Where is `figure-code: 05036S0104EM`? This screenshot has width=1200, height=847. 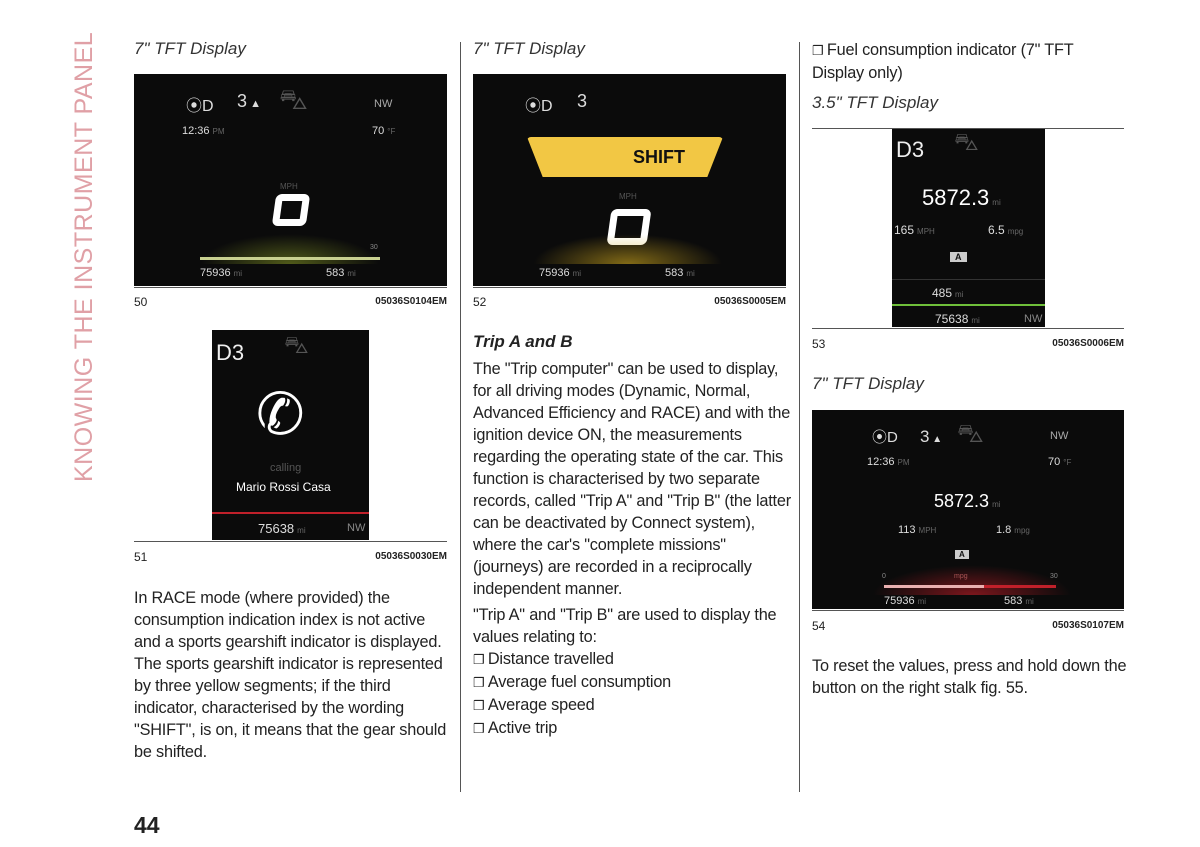 figure-code: 05036S0104EM is located at coordinates (411, 301).